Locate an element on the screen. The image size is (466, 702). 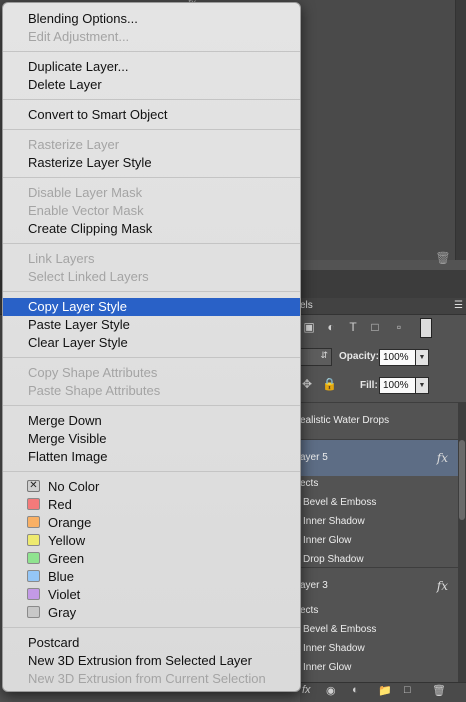
layers-scroll-thumb is located at coordinates (462, 480).